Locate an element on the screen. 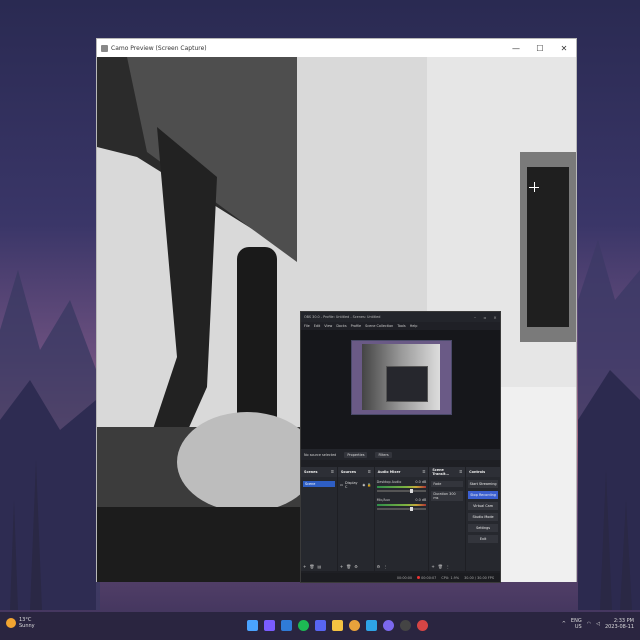 This screenshot has width=640, height=640. record-dot-icon is located at coordinates (419, 577).